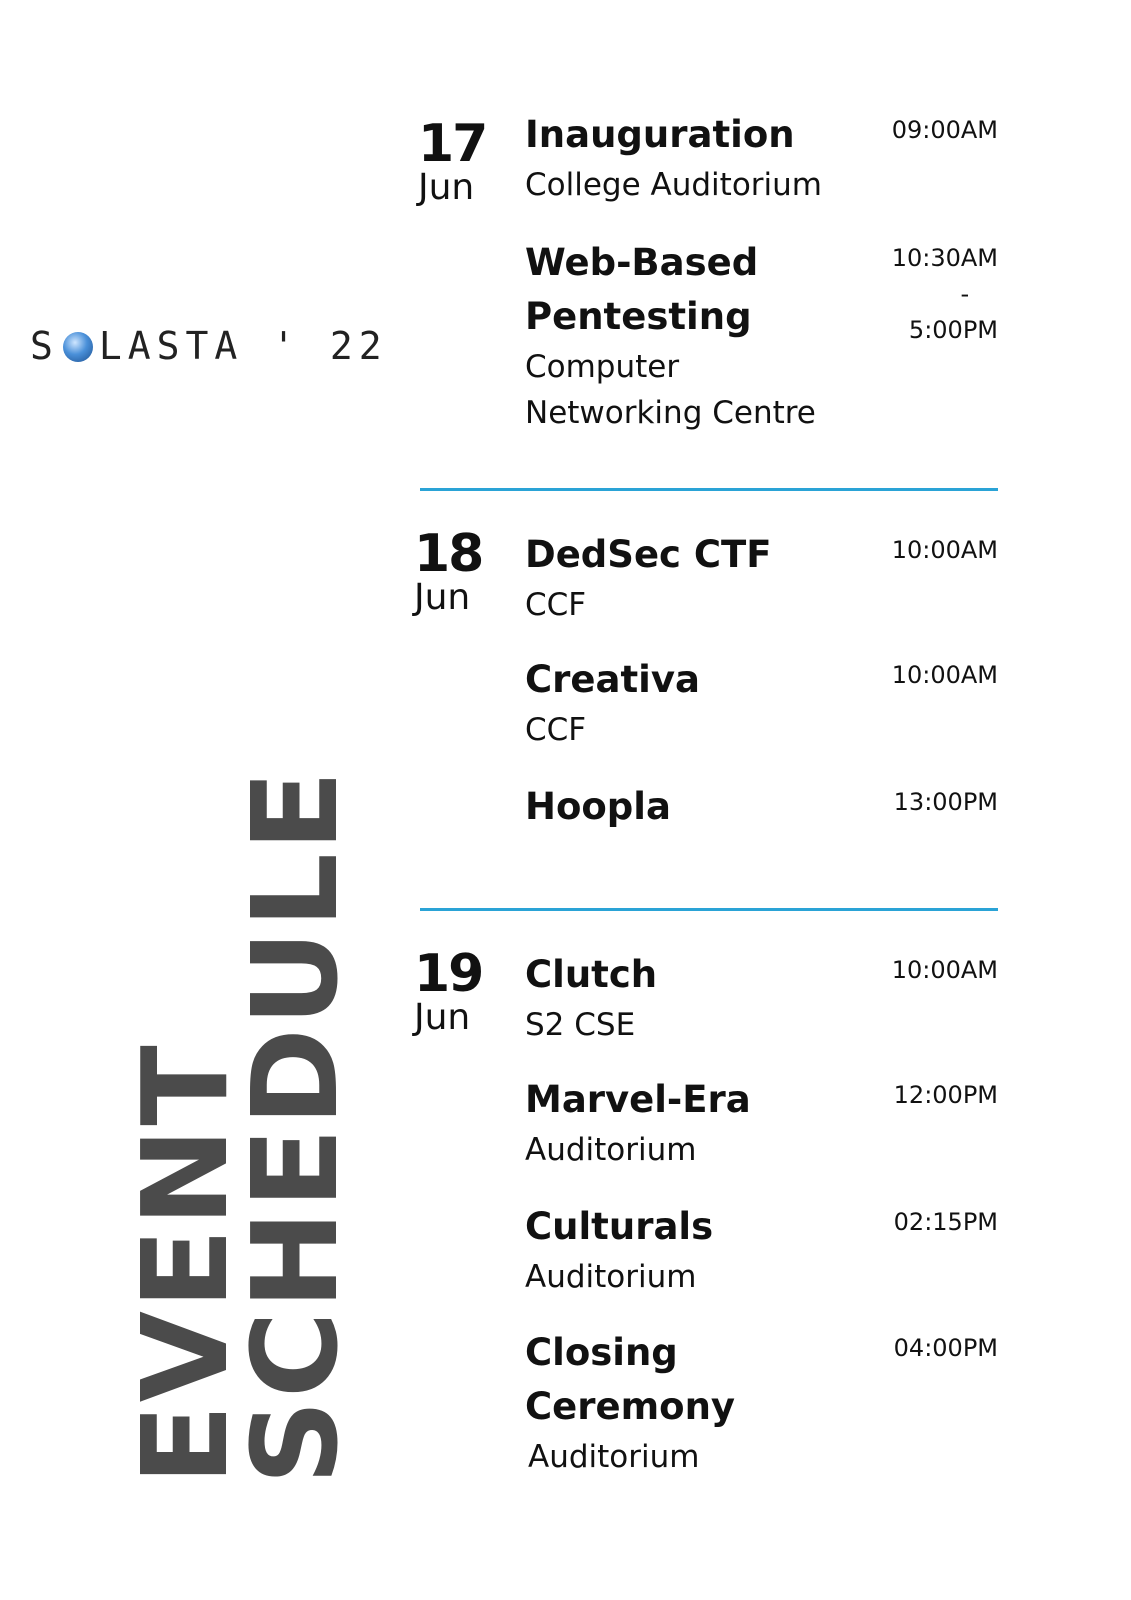 The height and width of the screenshot is (1600, 1131). I want to click on event-venue: S2 CSE, so click(580, 1025).